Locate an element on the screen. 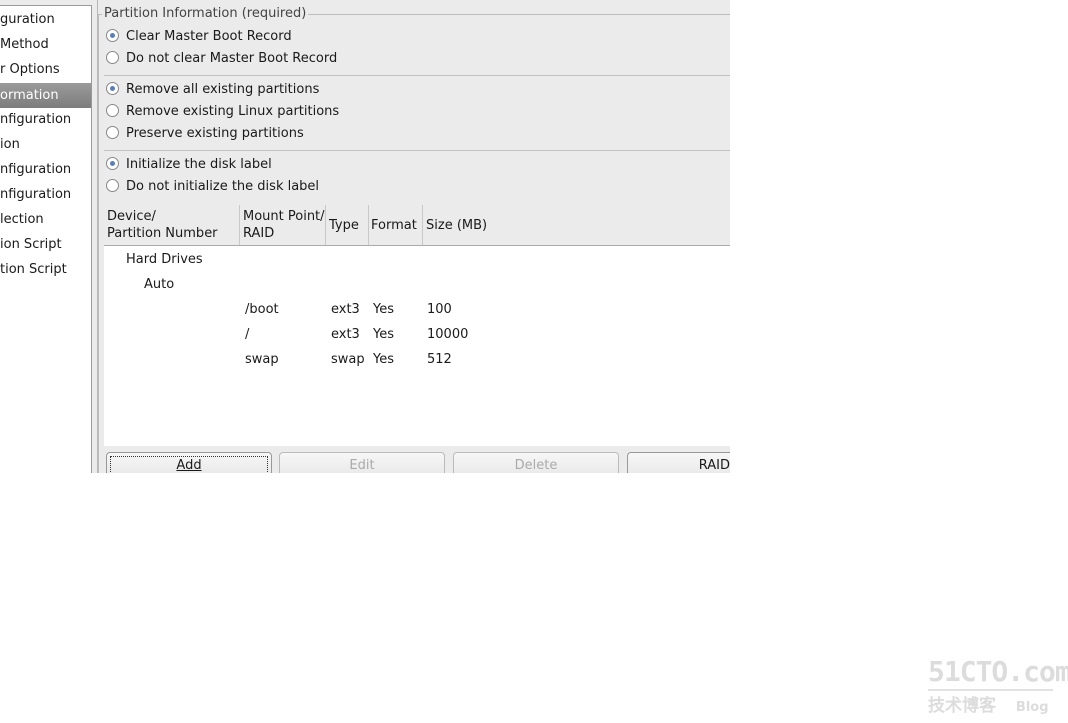  radio-preserve: Preserve existing partitions is located at coordinates (205, 134).